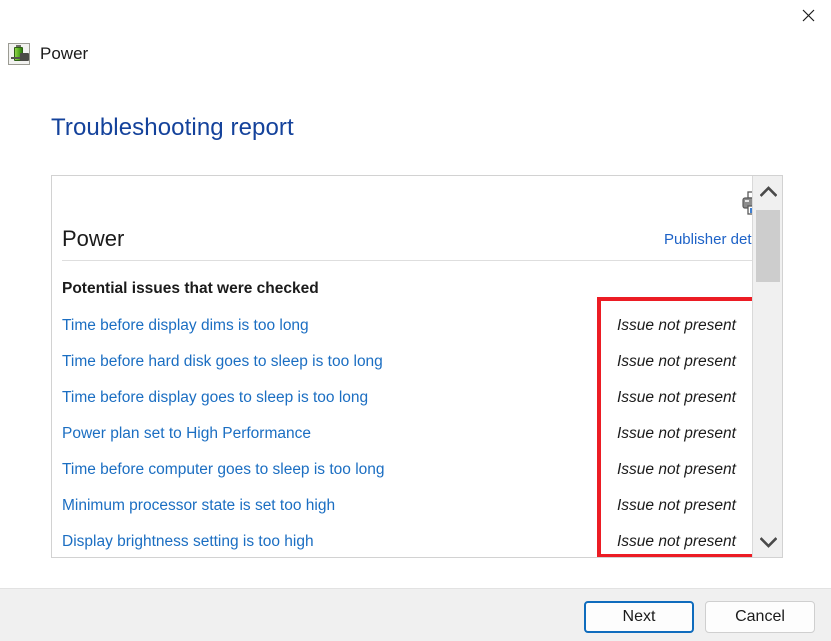 This screenshot has width=831, height=641. Describe the element at coordinates (64, 53) in the screenshot. I see `app-name-label: Power` at that location.